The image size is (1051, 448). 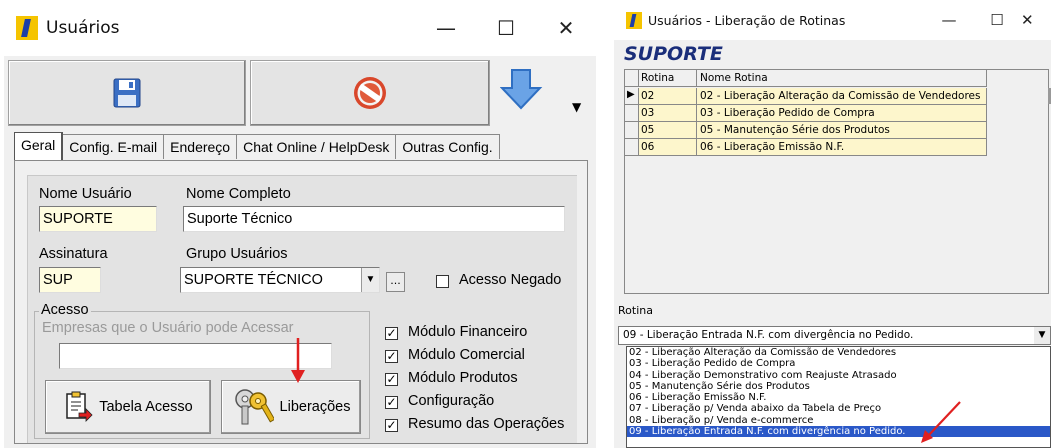 What do you see at coordinates (442, 281) in the screenshot?
I see `acesso-negado-checkbox` at bounding box center [442, 281].